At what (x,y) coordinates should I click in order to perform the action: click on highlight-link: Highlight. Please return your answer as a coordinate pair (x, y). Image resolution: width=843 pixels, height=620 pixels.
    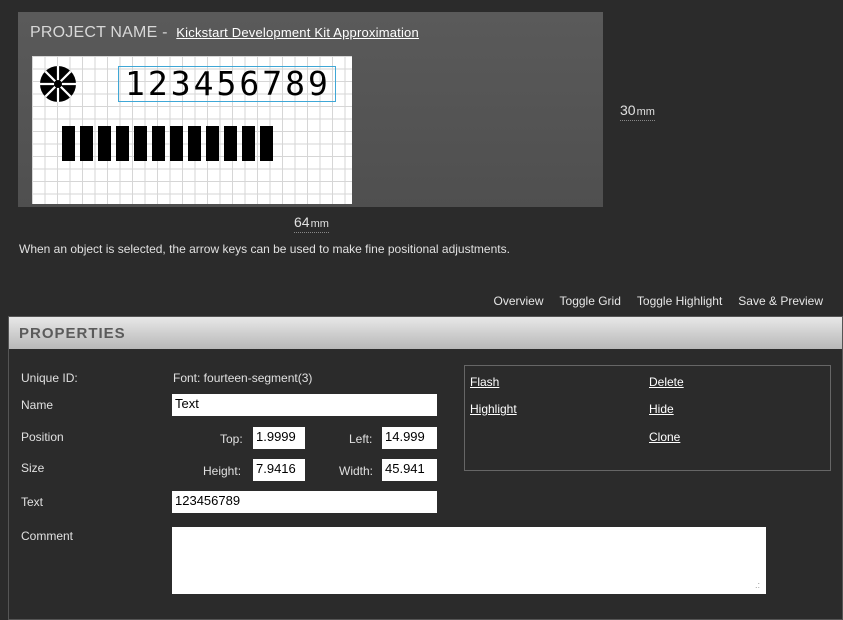
    Looking at the image, I should click on (493, 409).